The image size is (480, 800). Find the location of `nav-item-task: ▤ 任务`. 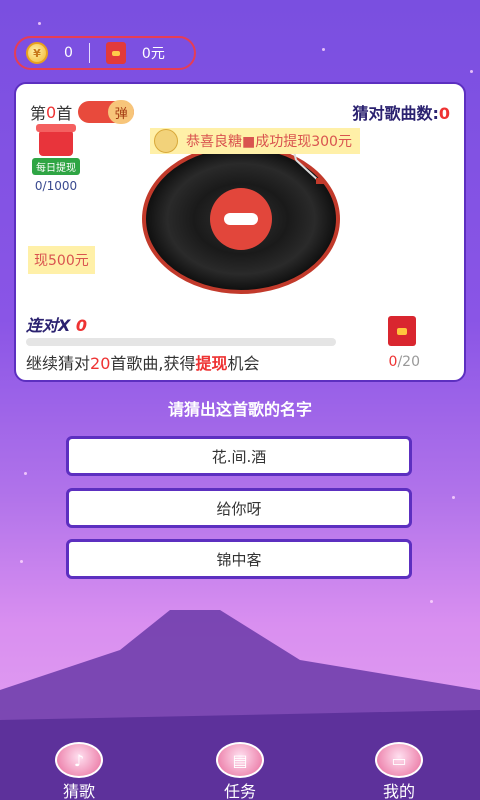

nav-item-task: ▤ 任务 is located at coordinates (240, 771).